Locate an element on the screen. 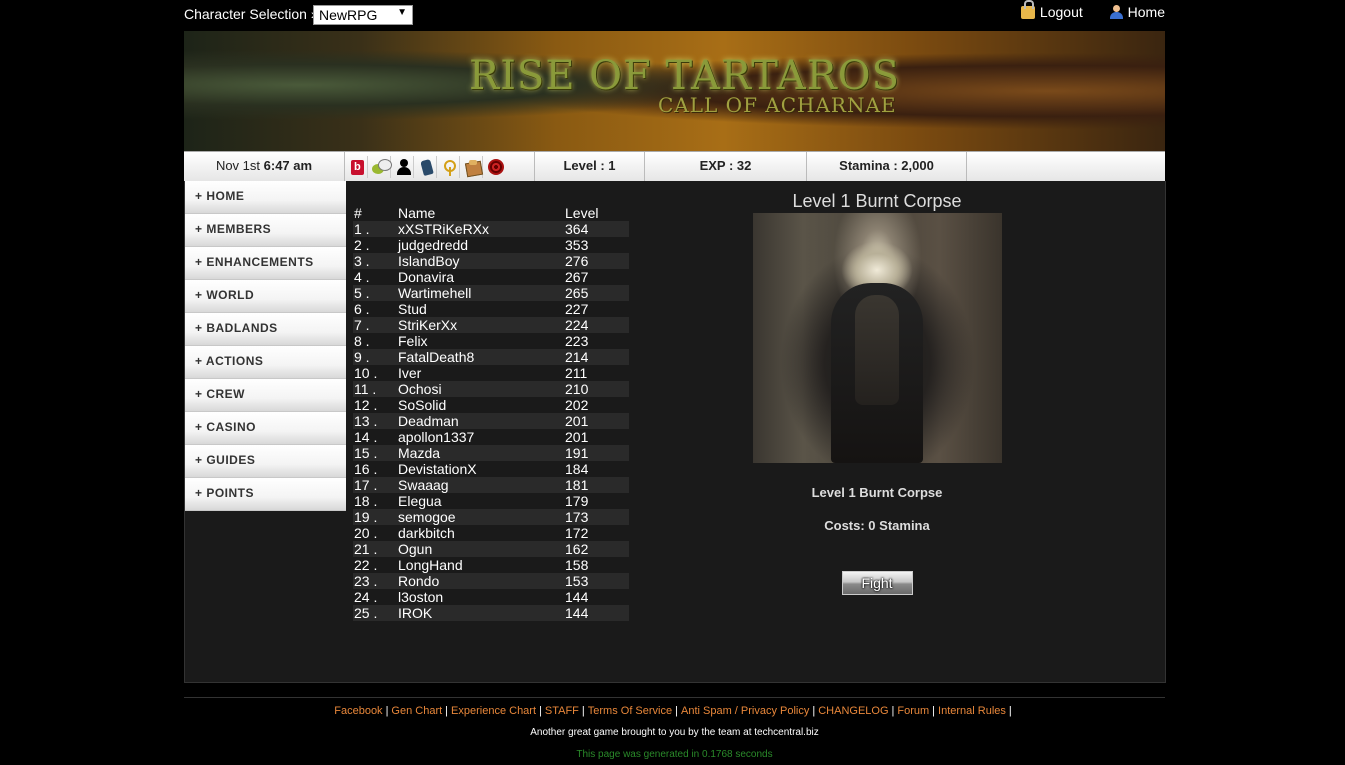 This screenshot has height=765, width=1345. home-label: Home is located at coordinates (1146, 12).